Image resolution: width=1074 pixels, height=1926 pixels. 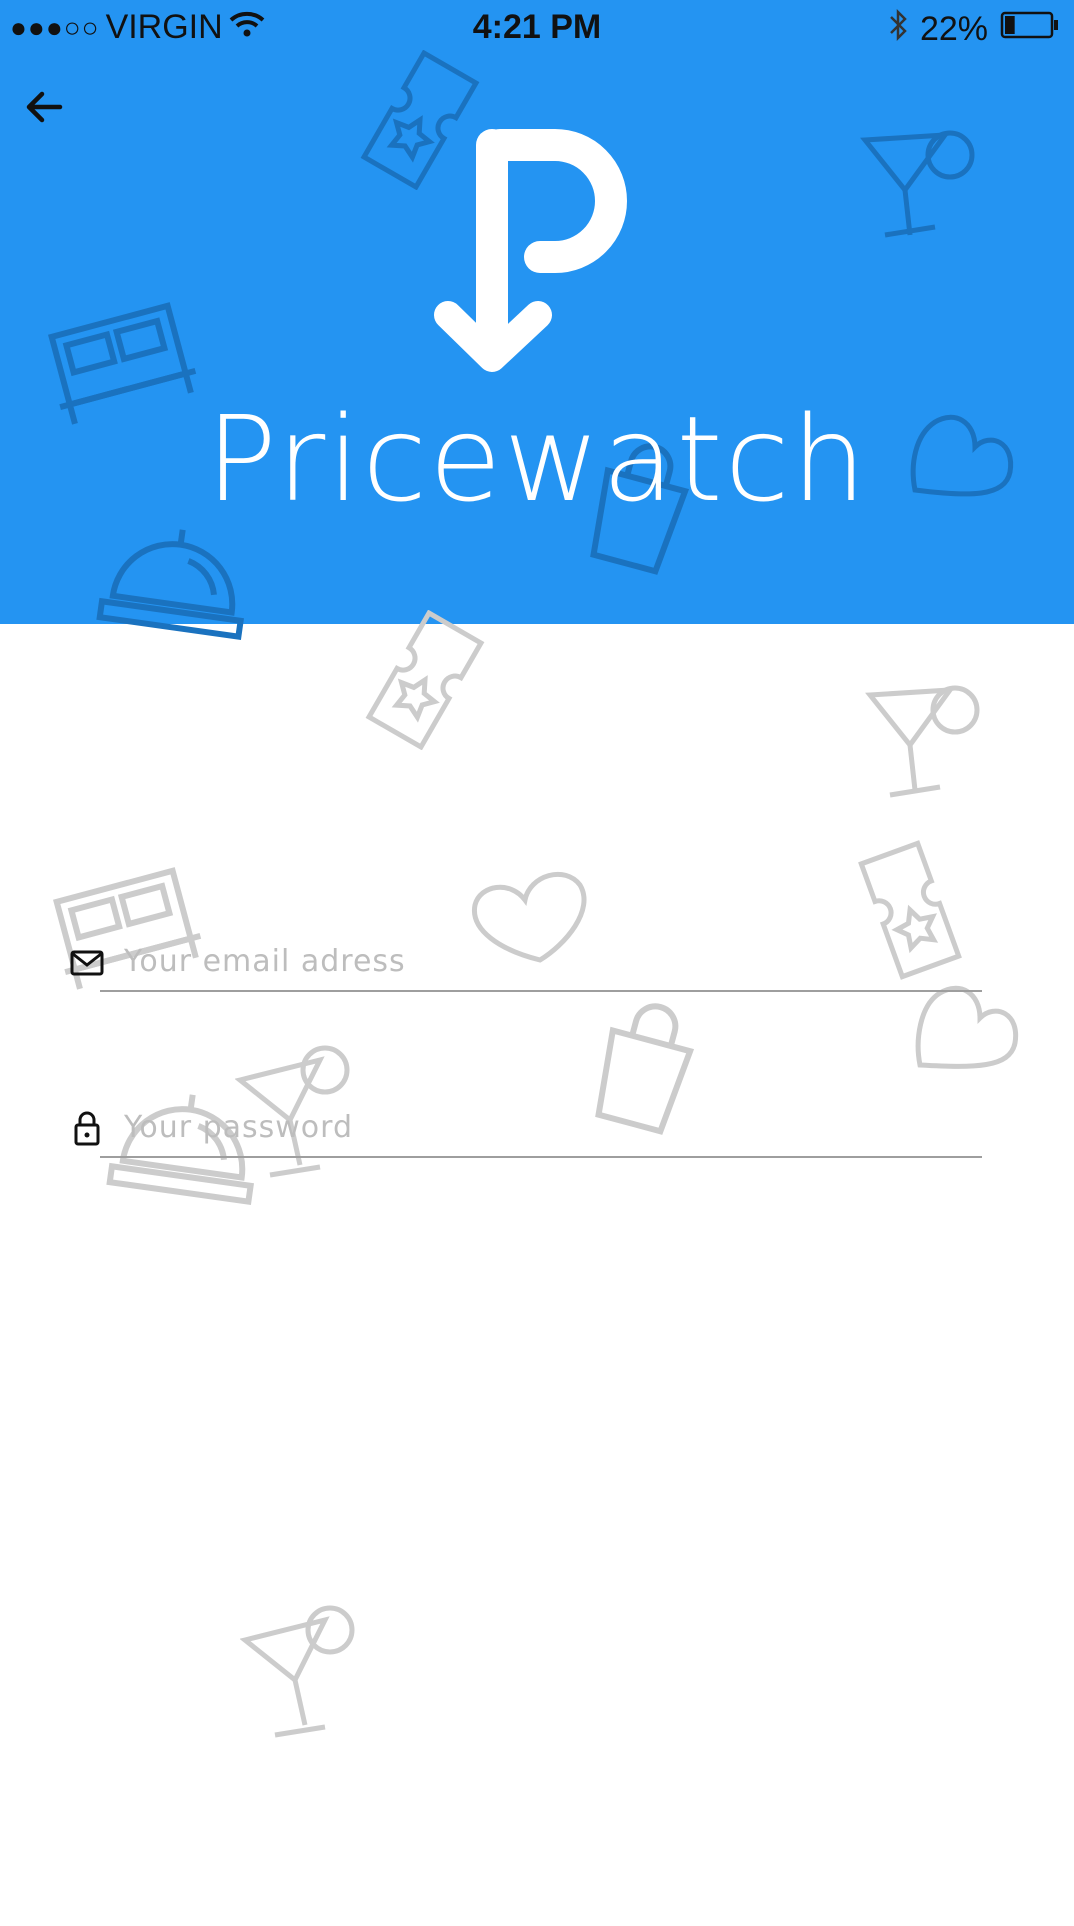 What do you see at coordinates (88, 962) in the screenshot?
I see `envelope-icon` at bounding box center [88, 962].